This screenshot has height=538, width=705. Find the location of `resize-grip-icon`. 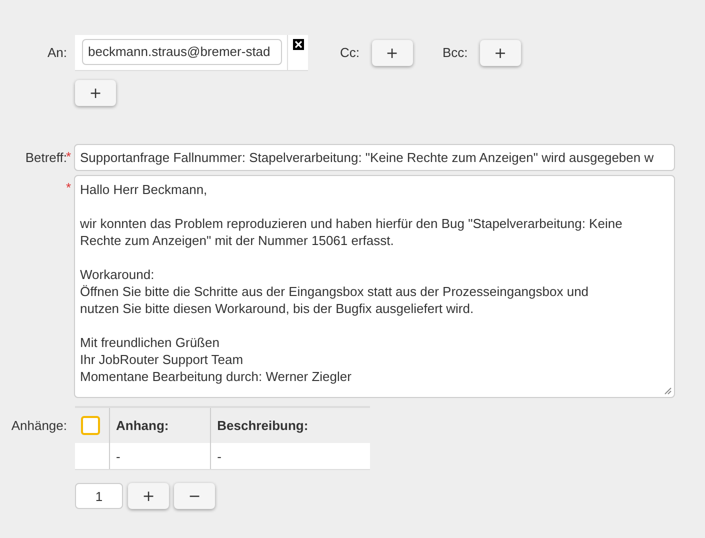

resize-grip-icon is located at coordinates (668, 391).